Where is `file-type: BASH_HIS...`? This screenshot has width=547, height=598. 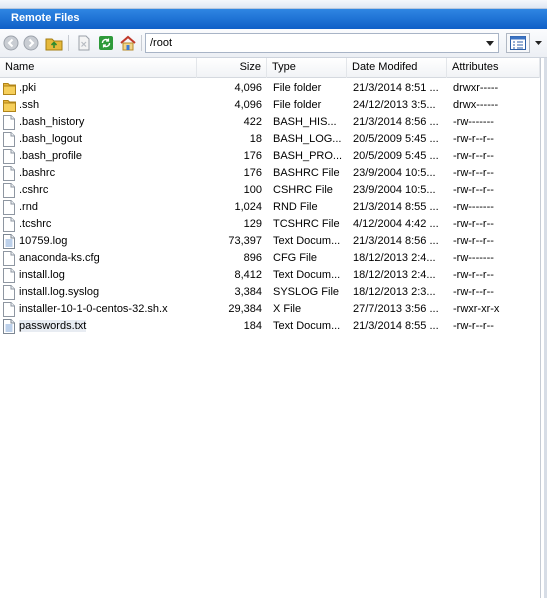
file-type: BASH_HIS... is located at coordinates (305, 122).